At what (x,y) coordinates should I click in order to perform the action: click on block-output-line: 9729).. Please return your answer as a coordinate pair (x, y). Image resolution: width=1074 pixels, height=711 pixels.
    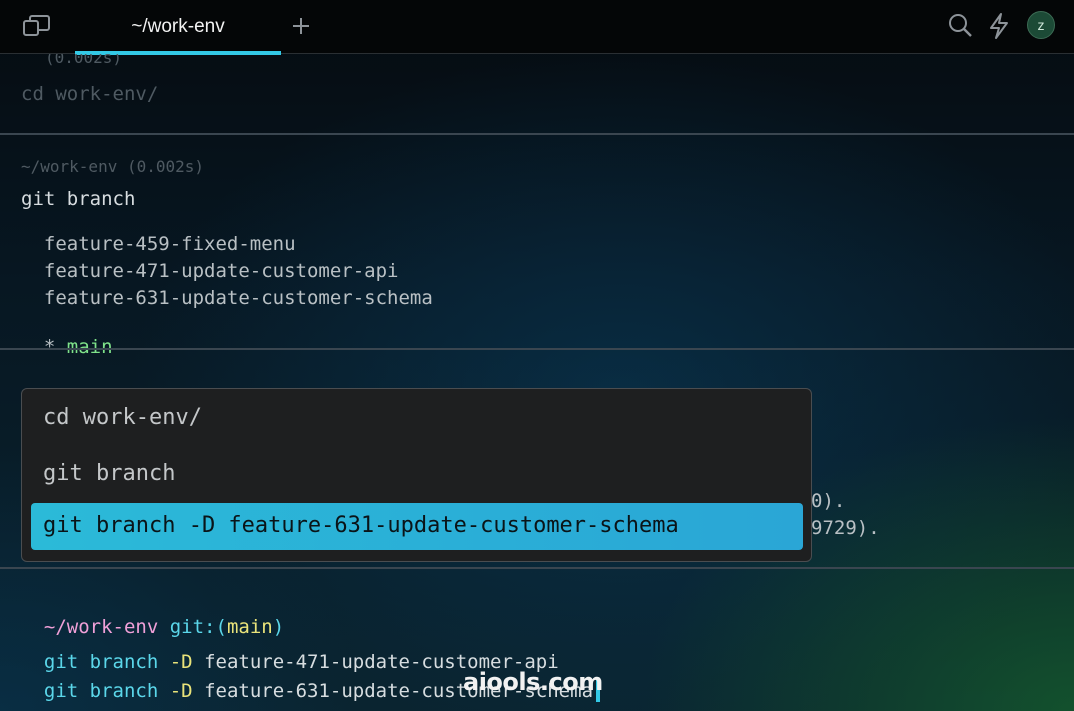
    Looking at the image, I should click on (845, 528).